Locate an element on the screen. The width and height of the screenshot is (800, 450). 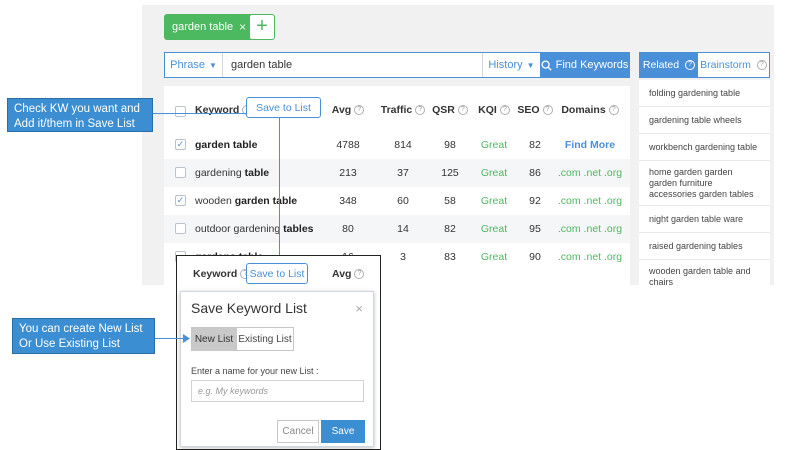
related-keyword-item: gardening table wheels is located at coordinates (704, 120).